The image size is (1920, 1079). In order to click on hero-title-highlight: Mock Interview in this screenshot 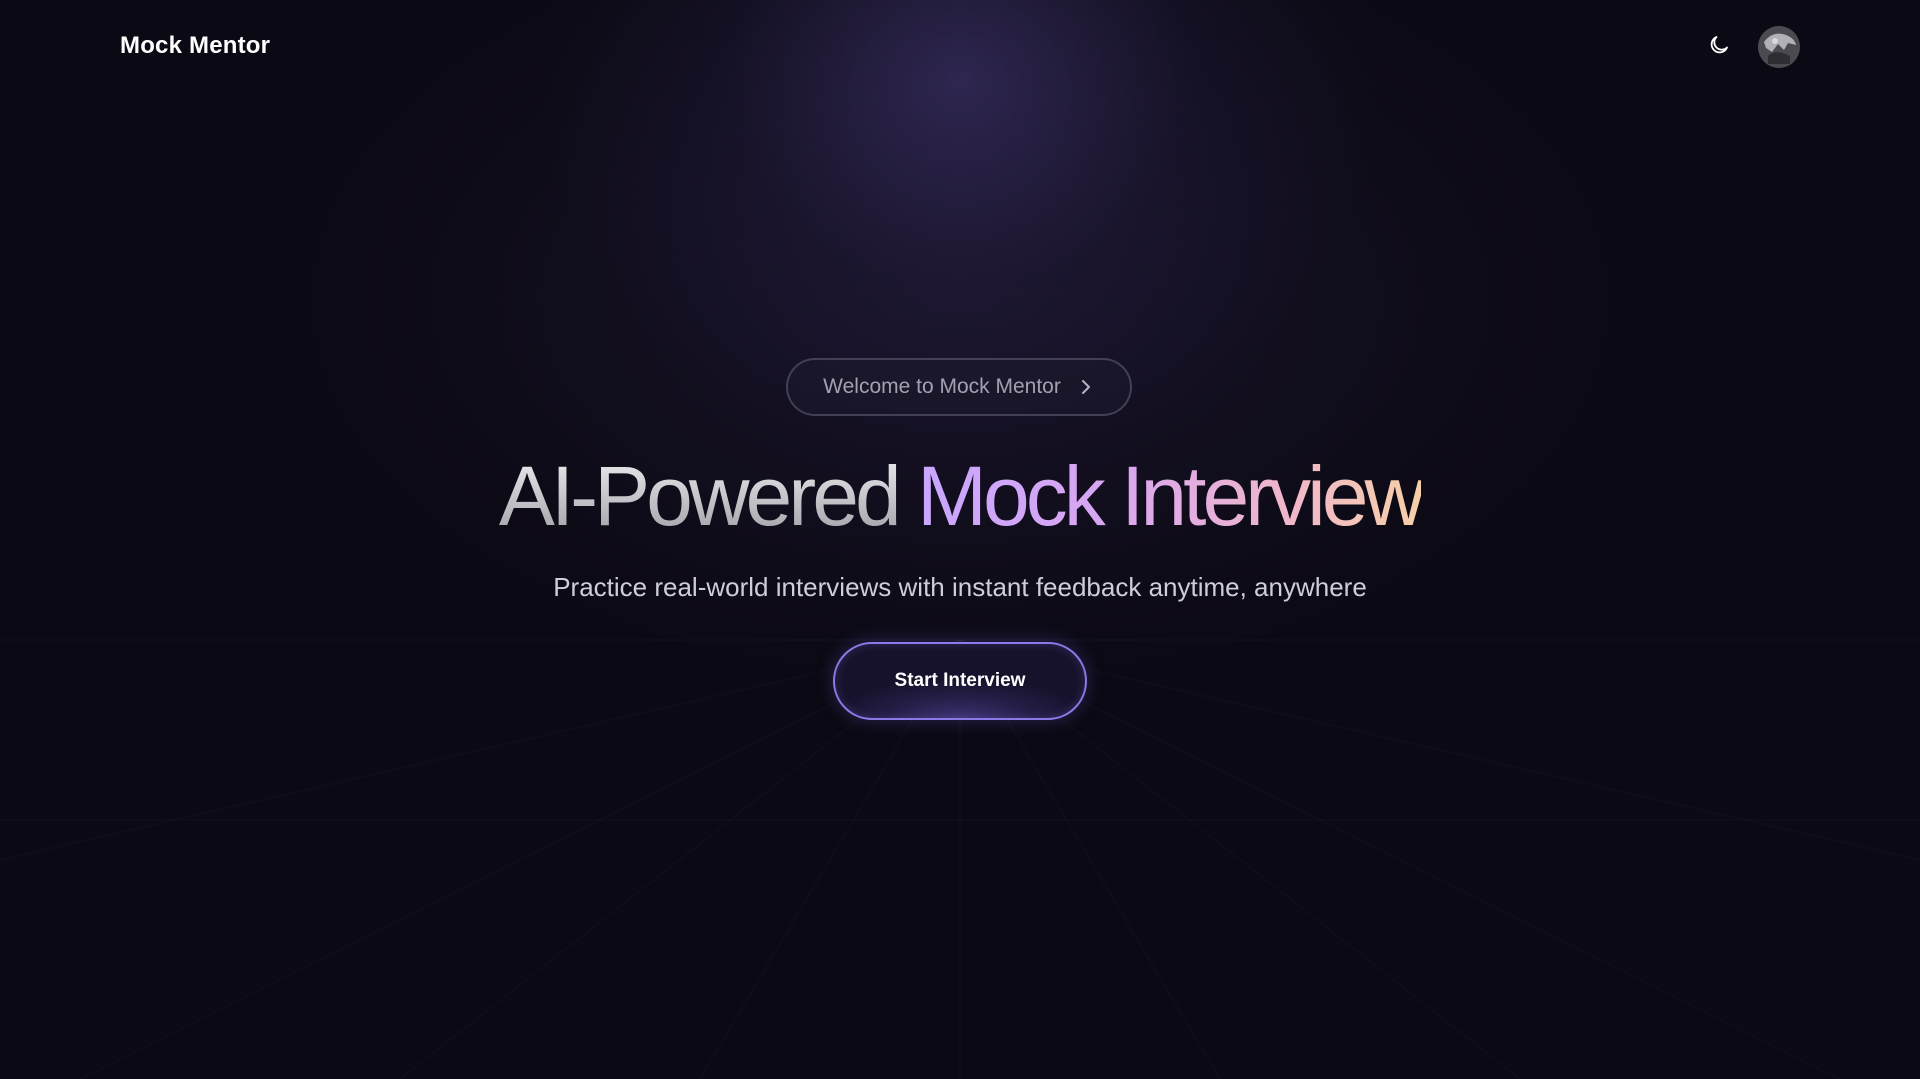, I will do `click(1171, 496)`.